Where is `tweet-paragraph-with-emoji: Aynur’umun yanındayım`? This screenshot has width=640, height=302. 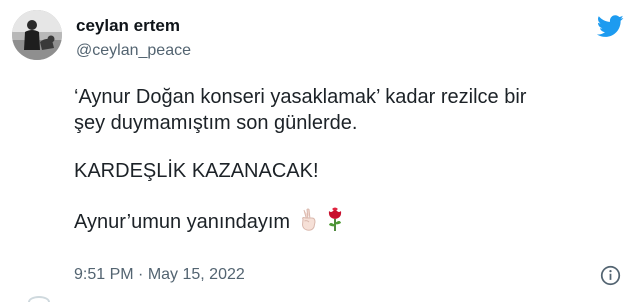 tweet-paragraph-with-emoji: Aynur’umun yanındayım is located at coordinates (344, 222).